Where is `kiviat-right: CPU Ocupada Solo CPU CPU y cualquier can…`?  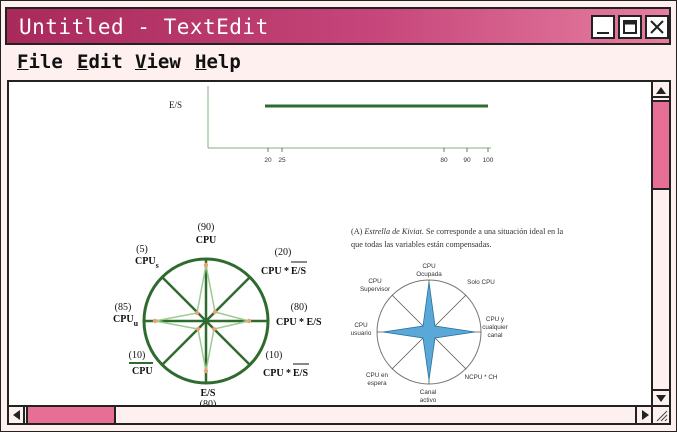
kiviat-right: CPU Ocupada Solo CPU CPU y cualquier can… is located at coordinates (429, 333).